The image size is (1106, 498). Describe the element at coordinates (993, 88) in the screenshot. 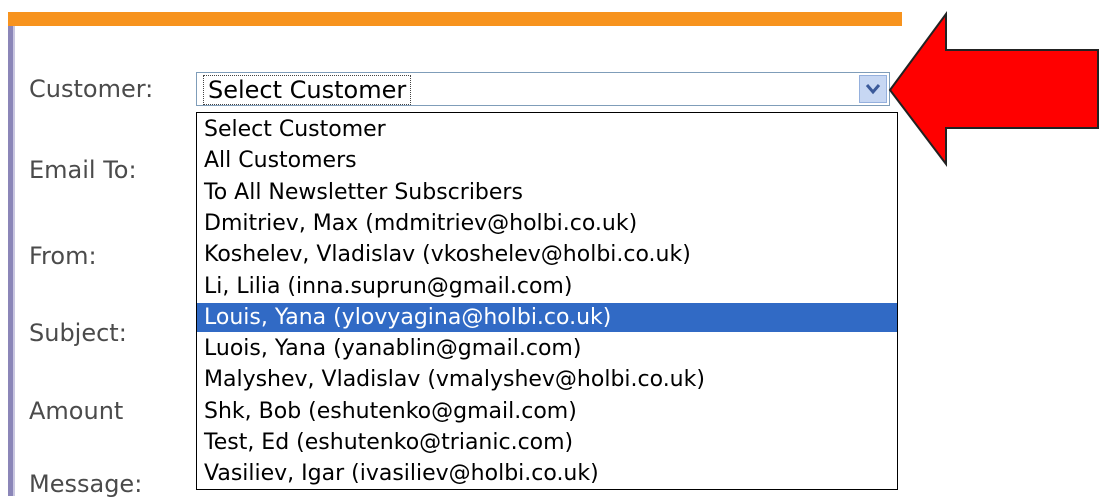

I see `red-annotation-arrow` at that location.